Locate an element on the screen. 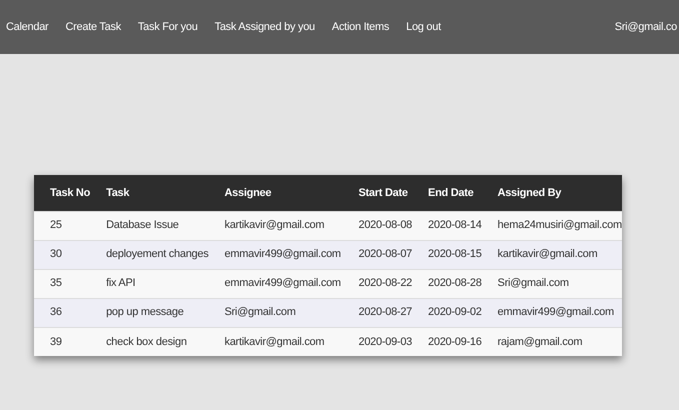  table-cell: check box design is located at coordinates (149, 341).